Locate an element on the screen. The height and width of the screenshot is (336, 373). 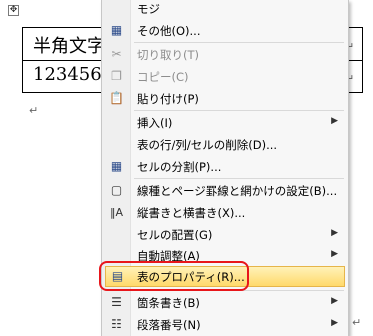
menu-item-label: モジ is located at coordinates (148, 9).